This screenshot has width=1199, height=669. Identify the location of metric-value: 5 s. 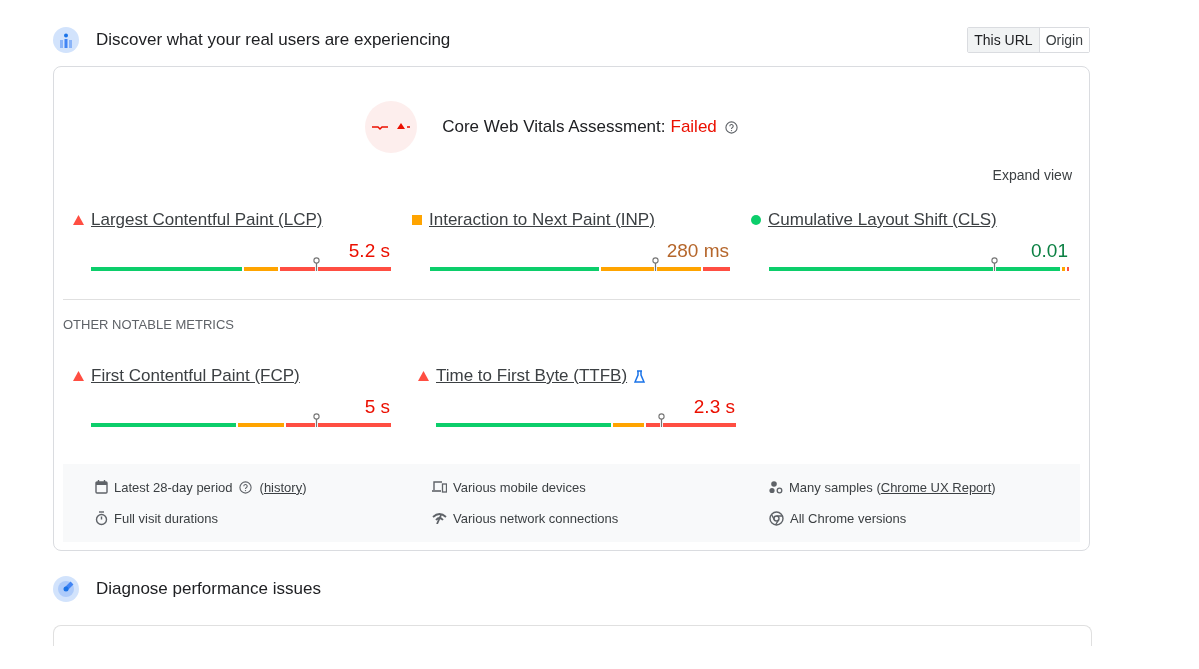
(377, 407).